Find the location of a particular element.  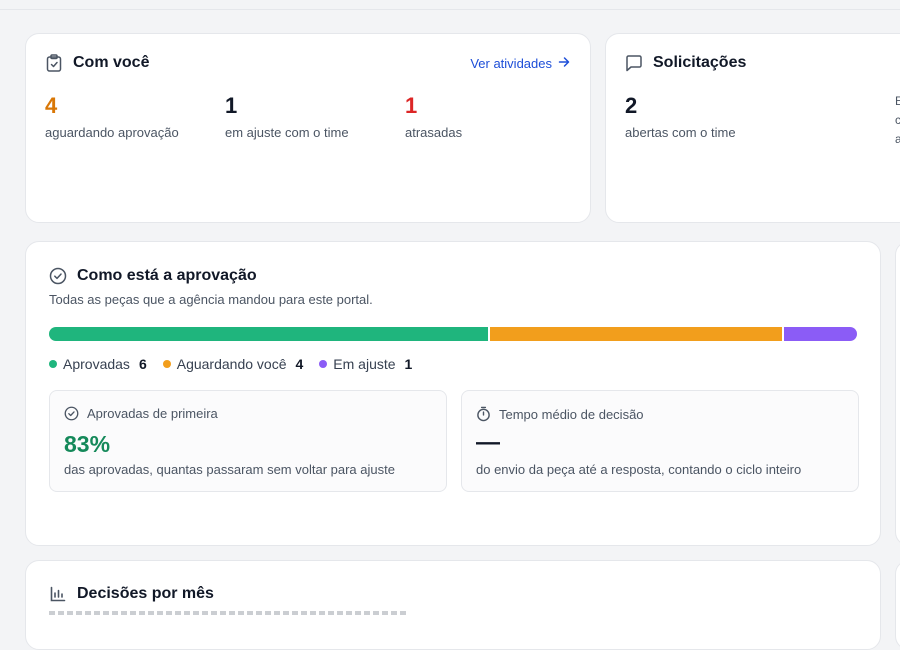

ver-atividades-label: Ver atividades is located at coordinates (511, 63).